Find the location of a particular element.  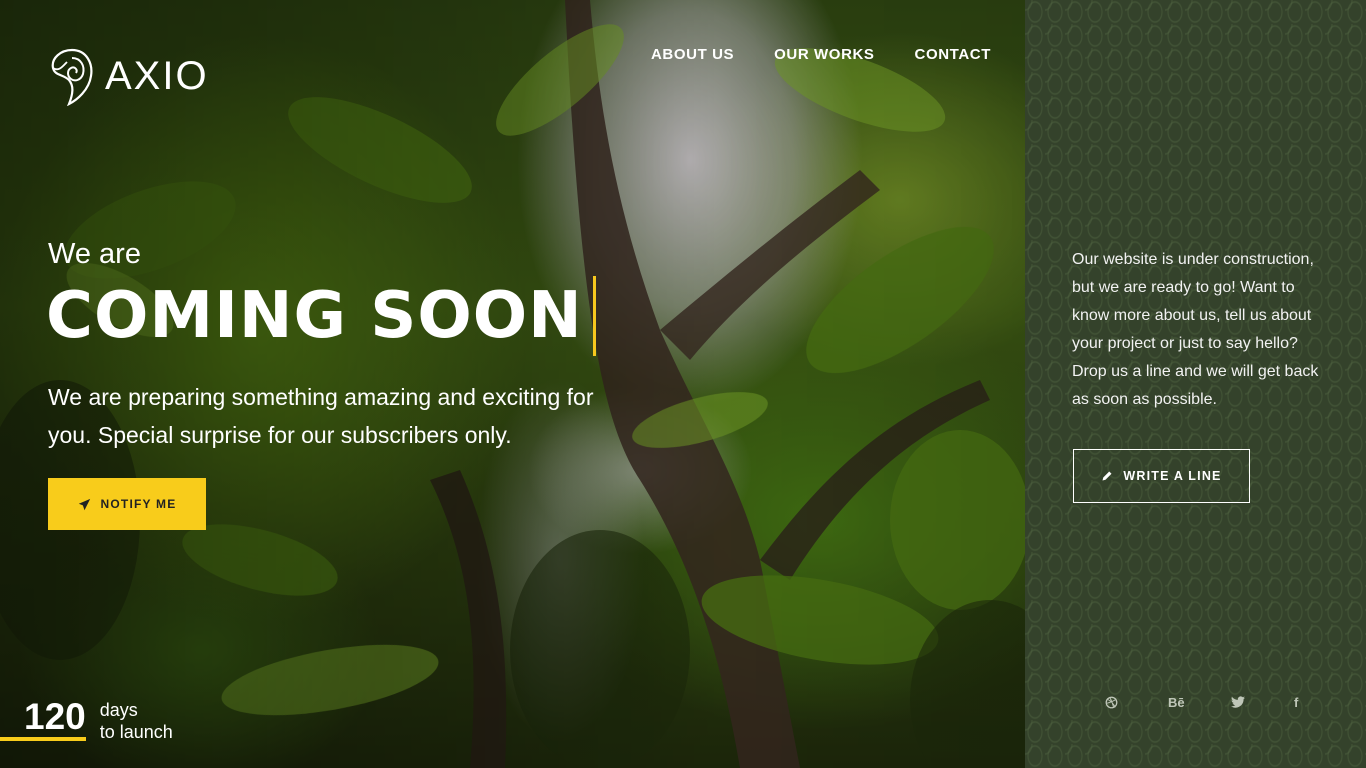

write-a-line-button: WRITE A LINE is located at coordinates (1161, 476).